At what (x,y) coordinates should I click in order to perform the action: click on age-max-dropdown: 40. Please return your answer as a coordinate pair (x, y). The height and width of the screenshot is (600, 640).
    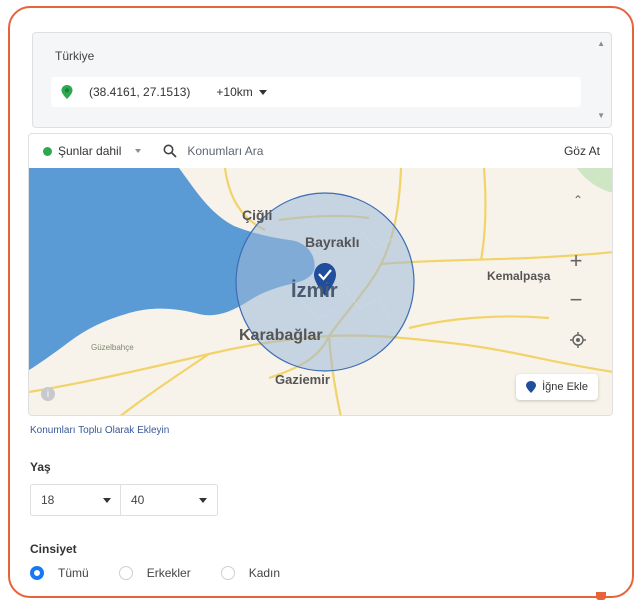
    Looking at the image, I should click on (169, 500).